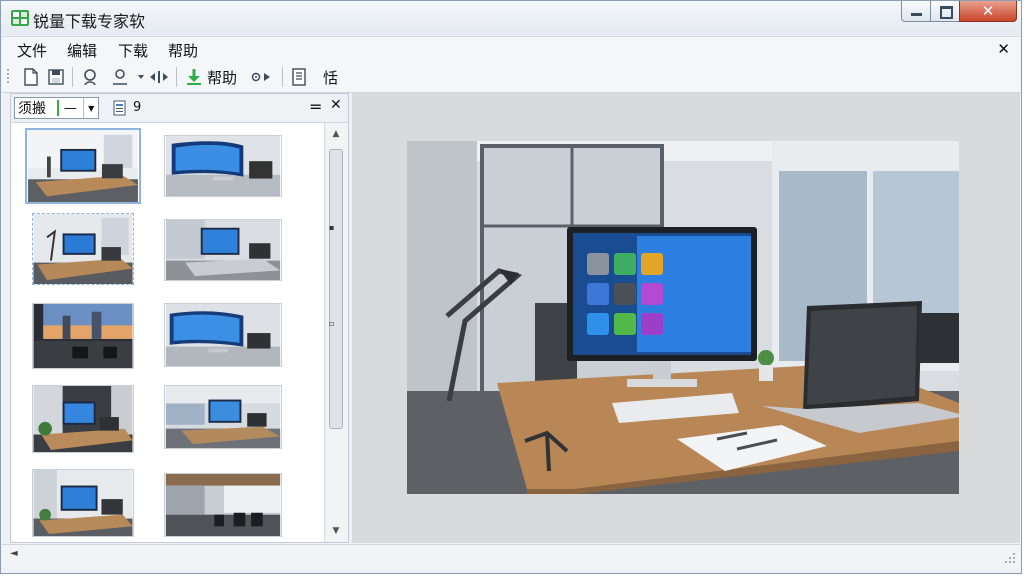 The width and height of the screenshot is (1024, 576). I want to click on thumbnail-panel-header: 须搬 — ▼ 9 = ✕, so click(179, 108).